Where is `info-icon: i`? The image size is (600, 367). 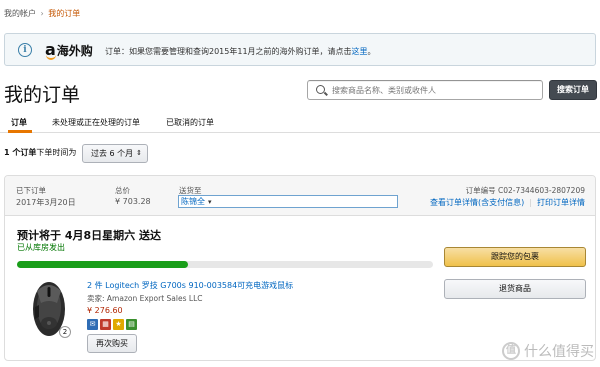
info-icon: i is located at coordinates (25, 50).